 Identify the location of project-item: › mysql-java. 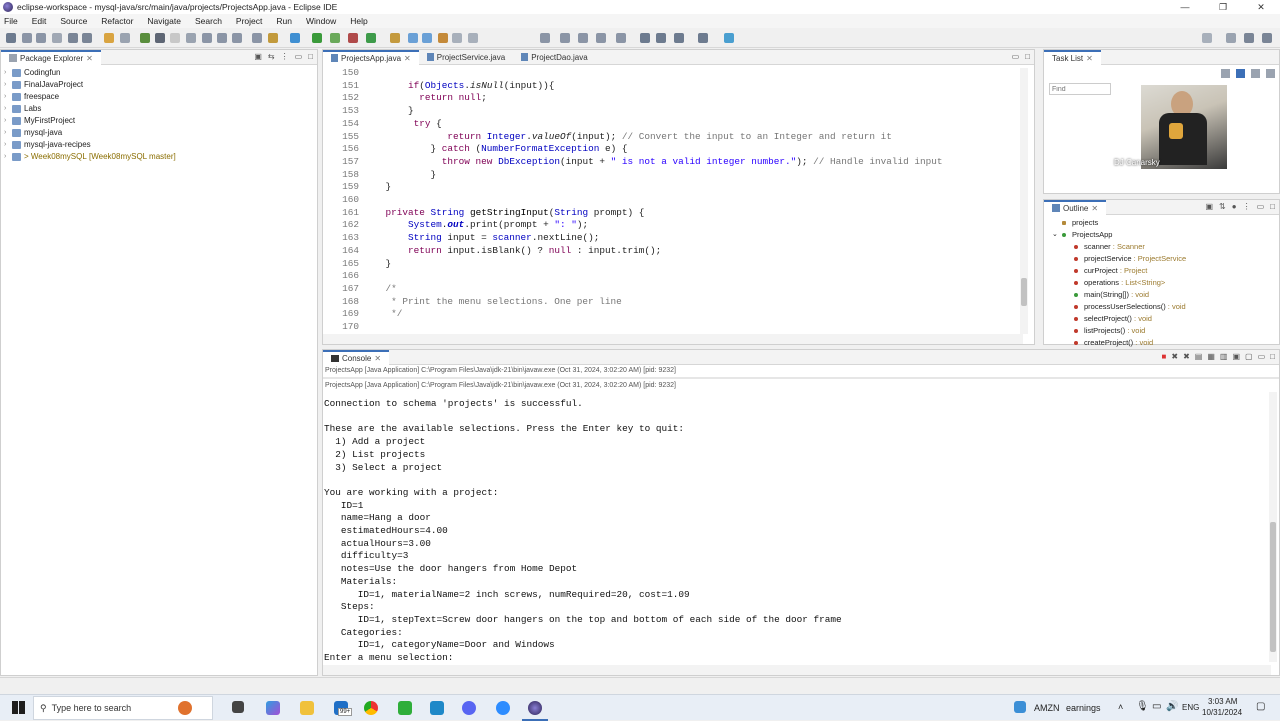
(160, 133).